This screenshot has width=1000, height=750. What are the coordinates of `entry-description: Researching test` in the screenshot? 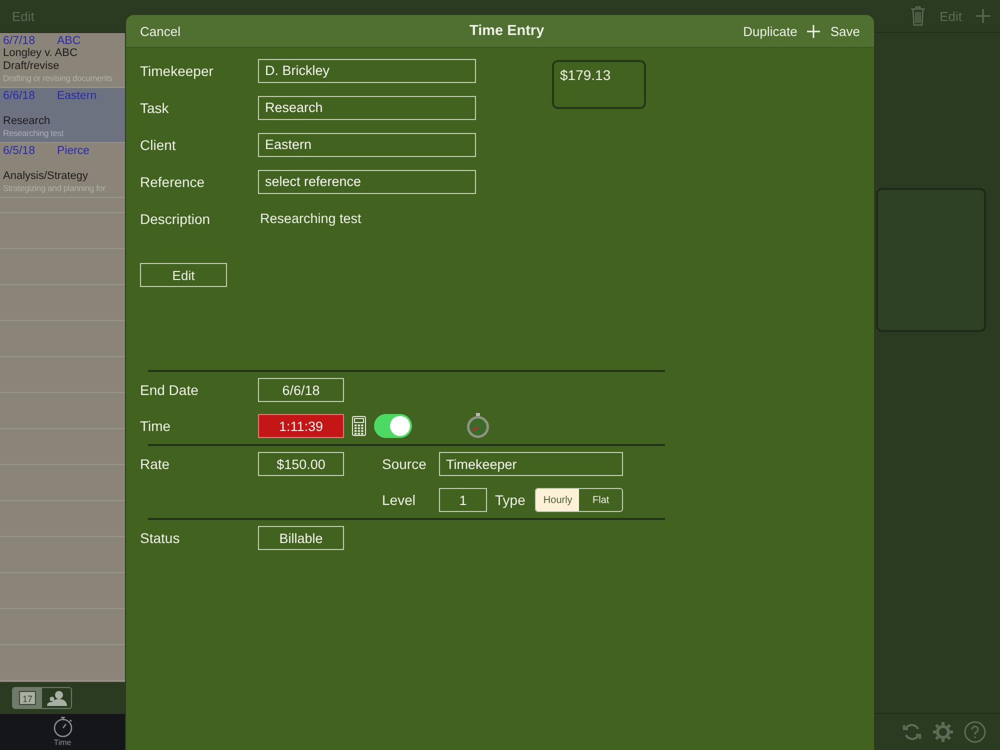 It's located at (34, 133).